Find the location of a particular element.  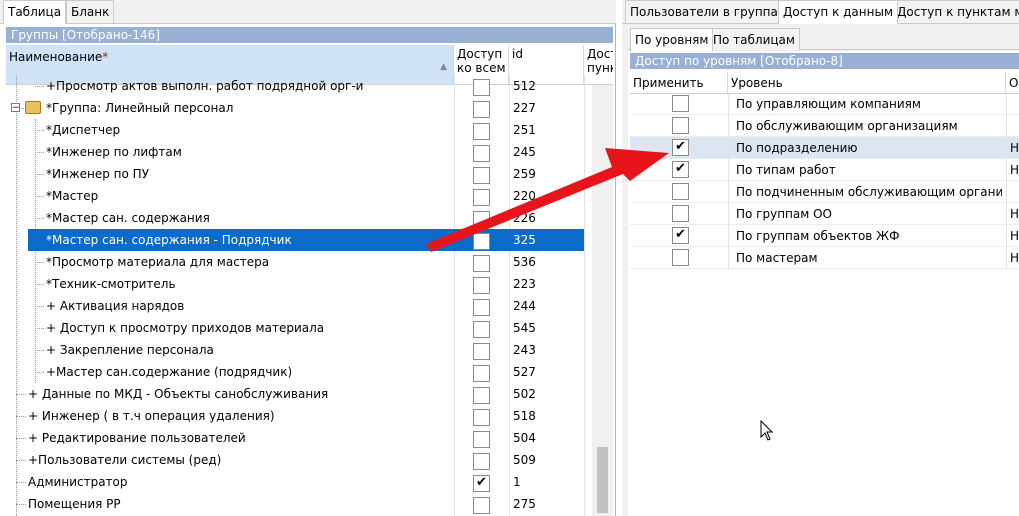

subtab-by-levels: По уровням is located at coordinates (672, 39).